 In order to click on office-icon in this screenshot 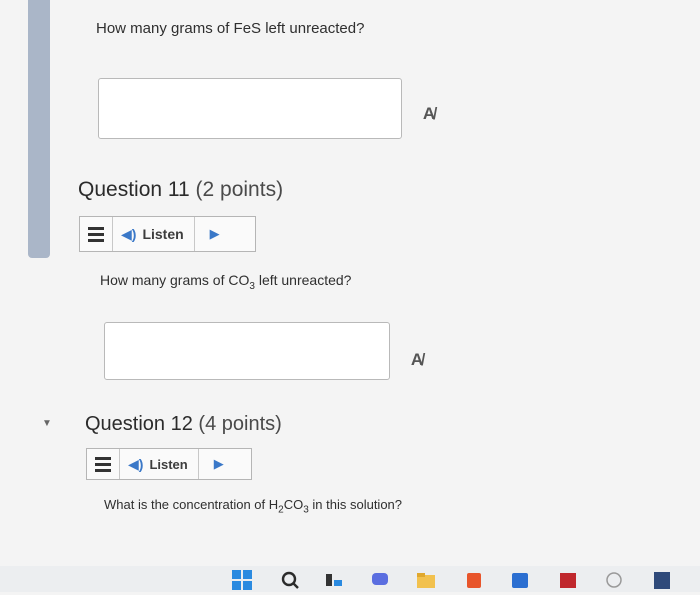, I will do `click(474, 580)`.